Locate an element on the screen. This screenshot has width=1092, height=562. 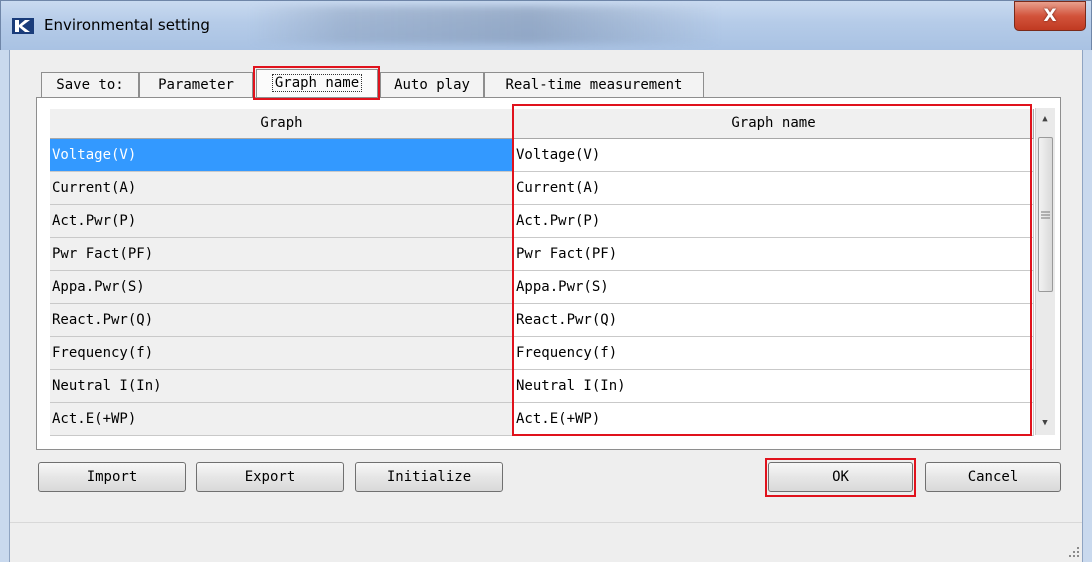
title-bar-background-blur is located at coordinates (485, 25).